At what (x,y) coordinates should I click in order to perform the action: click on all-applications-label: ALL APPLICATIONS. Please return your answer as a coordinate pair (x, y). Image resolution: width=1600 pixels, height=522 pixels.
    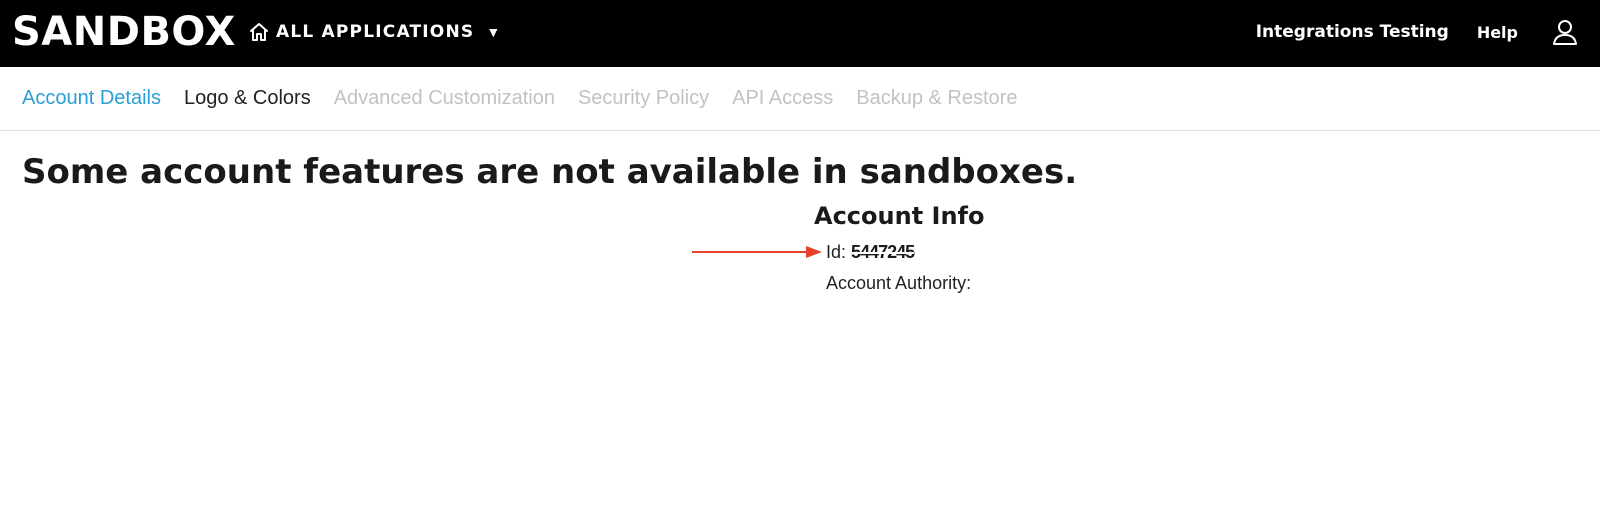
    Looking at the image, I should click on (375, 32).